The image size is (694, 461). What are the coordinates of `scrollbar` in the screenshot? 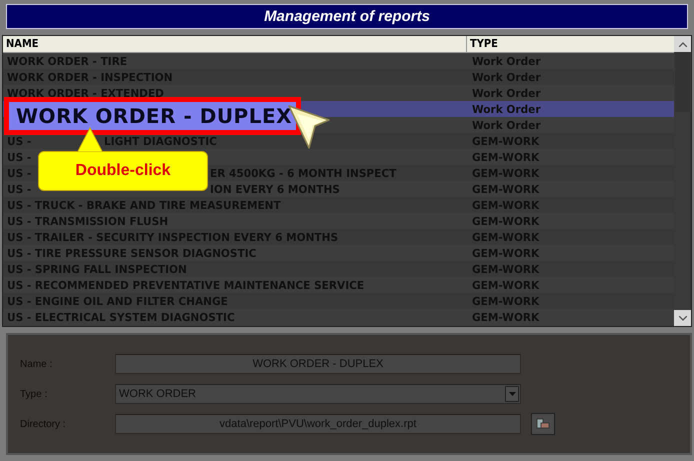 It's located at (682, 181).